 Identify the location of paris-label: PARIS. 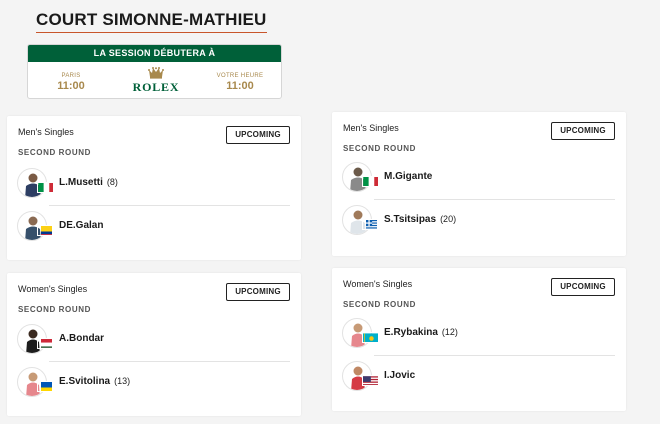
(71, 76).